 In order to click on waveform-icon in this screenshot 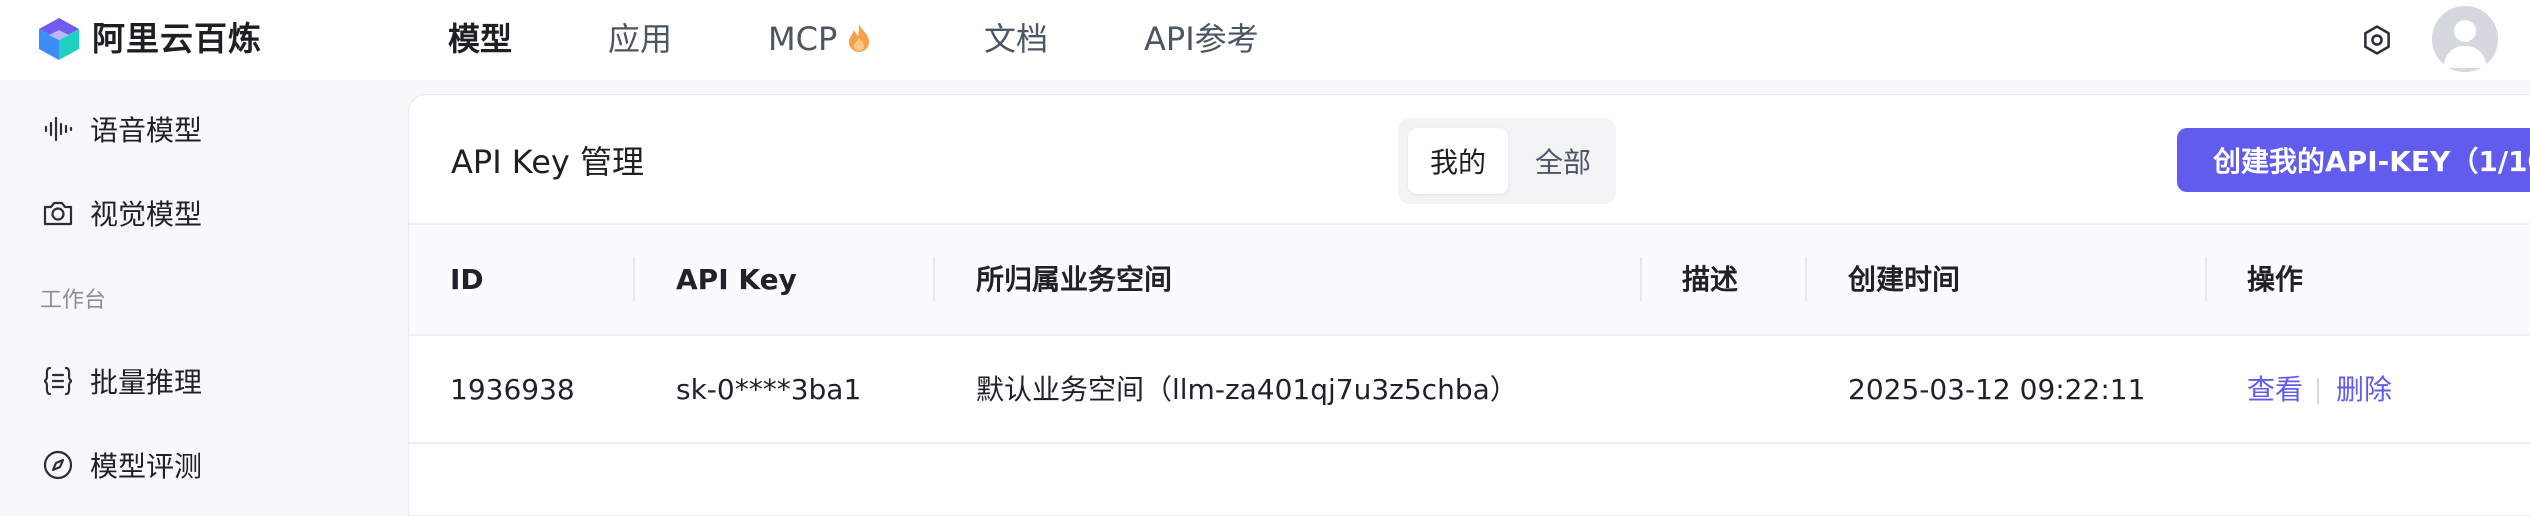, I will do `click(58, 129)`.